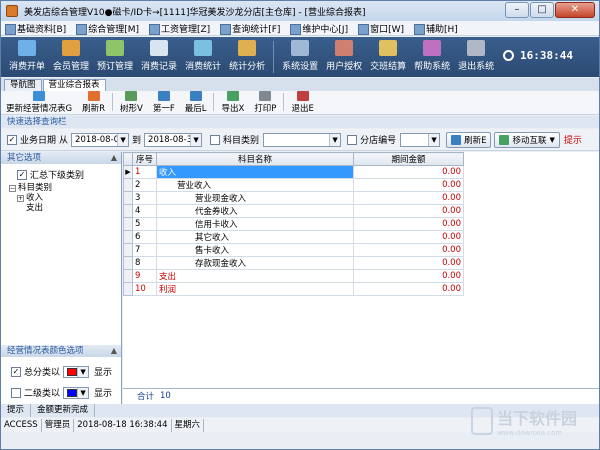  What do you see at coordinates (108, 28) in the screenshot?
I see `menu-general-management: 综合管理[M]` at bounding box center [108, 28].